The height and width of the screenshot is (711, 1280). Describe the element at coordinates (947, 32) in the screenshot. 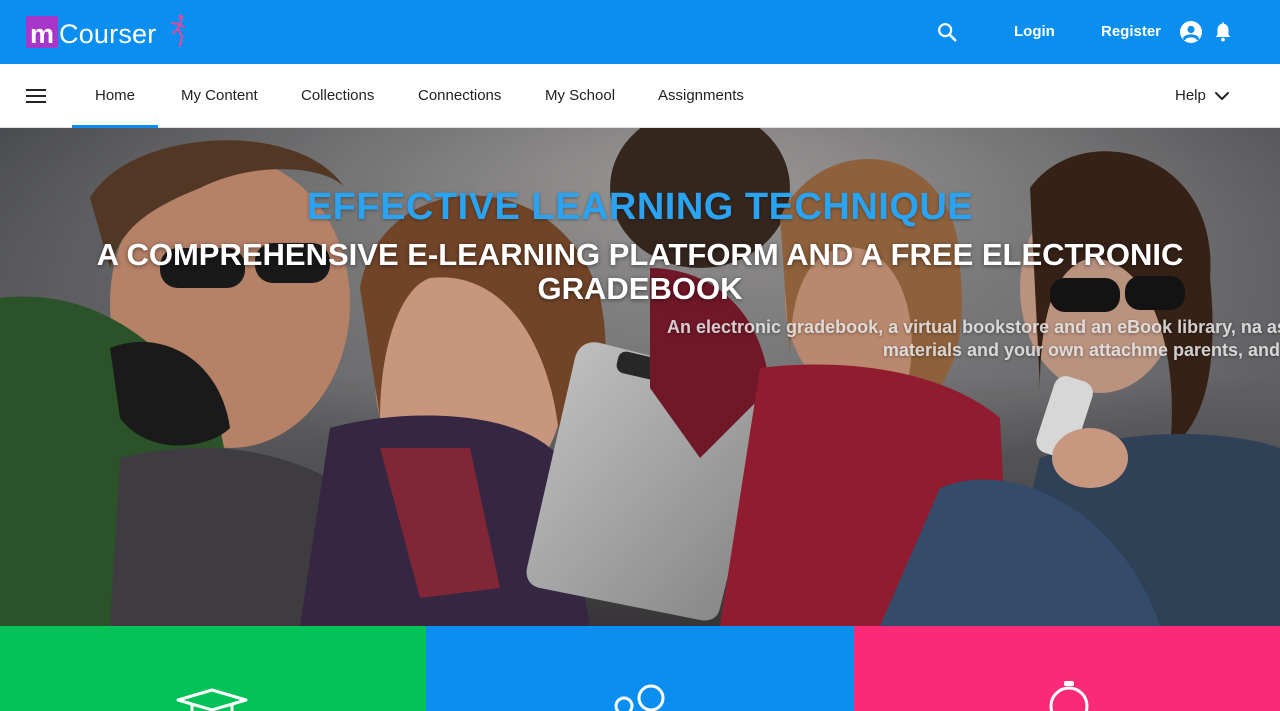

I see `search-icon` at that location.